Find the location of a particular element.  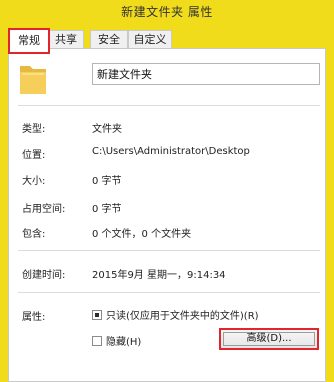

contains-value: 0 个文件，0 个文件夹 is located at coordinates (142, 234).